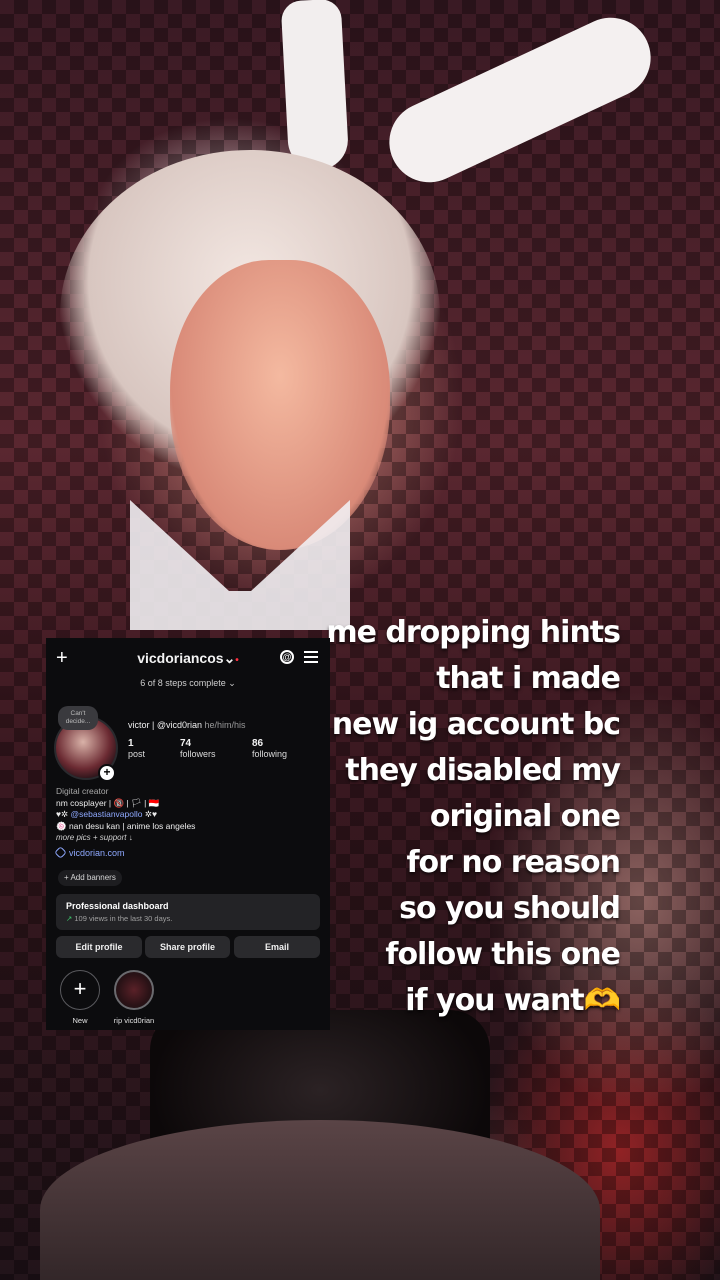 This screenshot has height=1280, width=720. Describe the element at coordinates (229, 658) in the screenshot. I see `chevron-down-icon: ⌄` at that location.